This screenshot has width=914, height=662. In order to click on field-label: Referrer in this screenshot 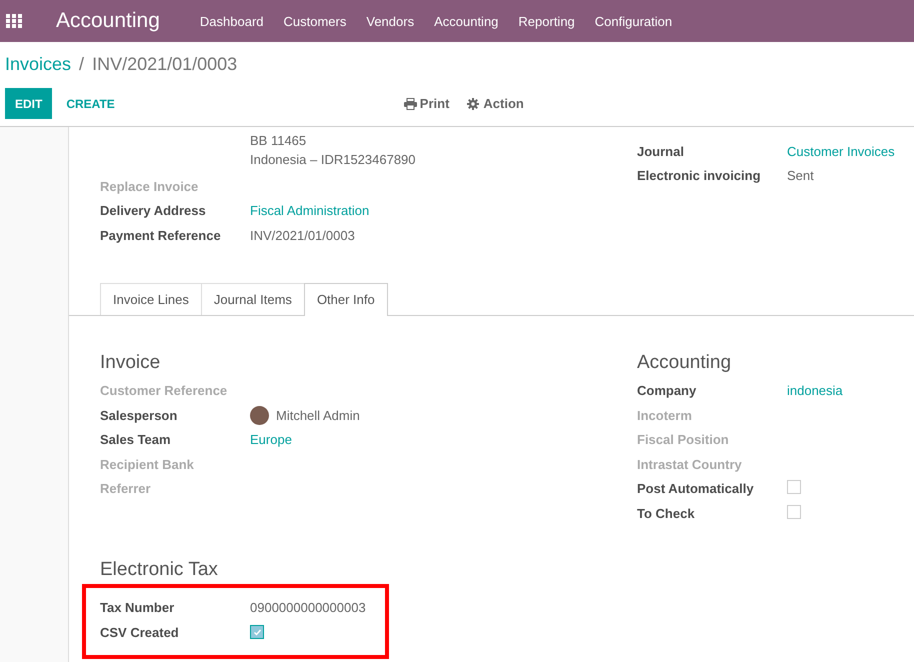, I will do `click(126, 488)`.